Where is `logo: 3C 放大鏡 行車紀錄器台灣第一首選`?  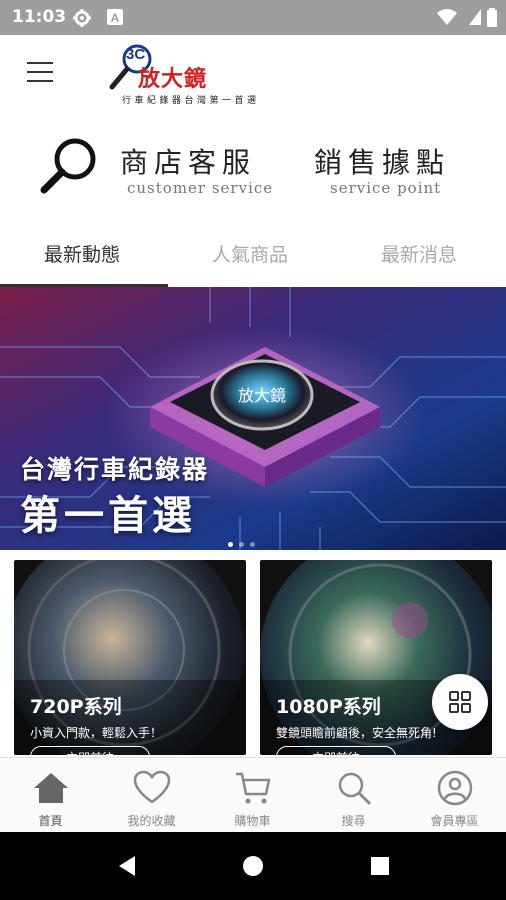
logo: 3C 放大鏡 行車紀錄器台灣第一首選 is located at coordinates (208, 76).